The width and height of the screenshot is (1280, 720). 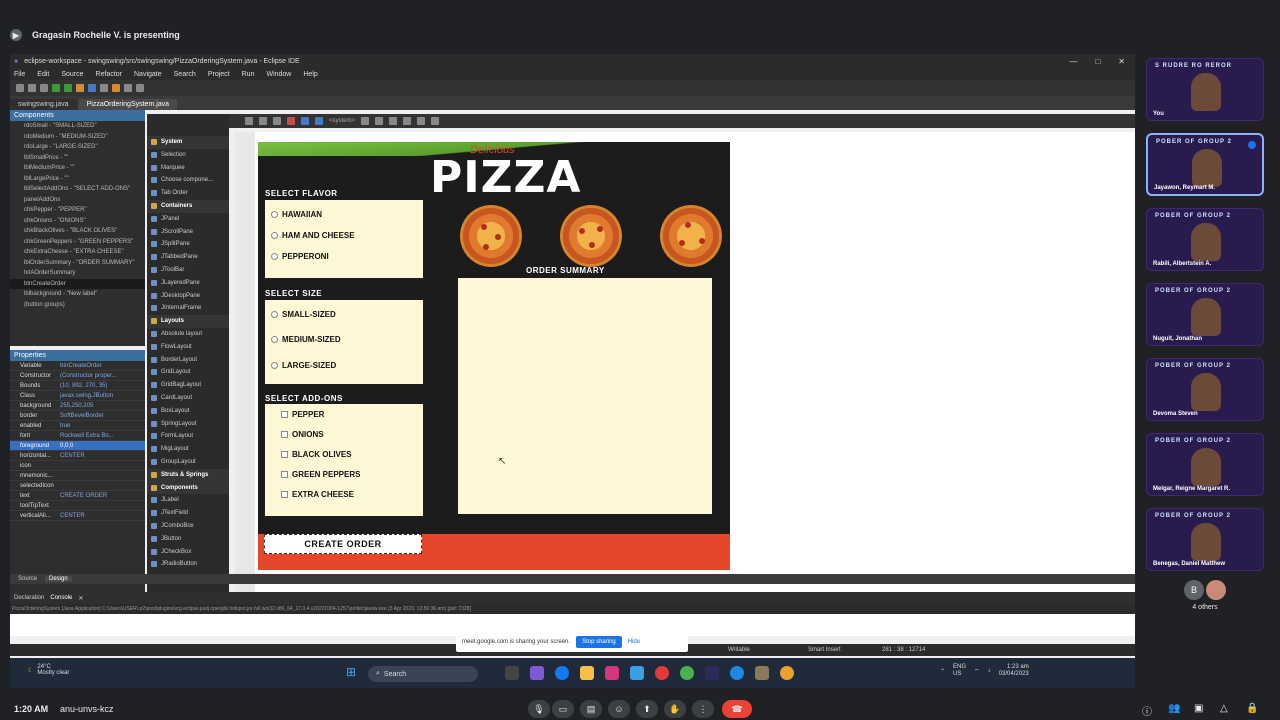 I want to click on palette-category: System, so click(x=188, y=142).